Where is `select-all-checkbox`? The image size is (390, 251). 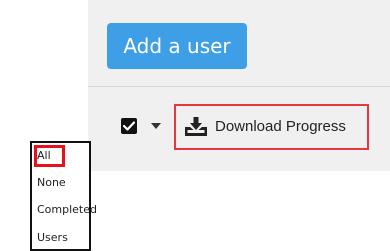
select-all-checkbox is located at coordinates (129, 126).